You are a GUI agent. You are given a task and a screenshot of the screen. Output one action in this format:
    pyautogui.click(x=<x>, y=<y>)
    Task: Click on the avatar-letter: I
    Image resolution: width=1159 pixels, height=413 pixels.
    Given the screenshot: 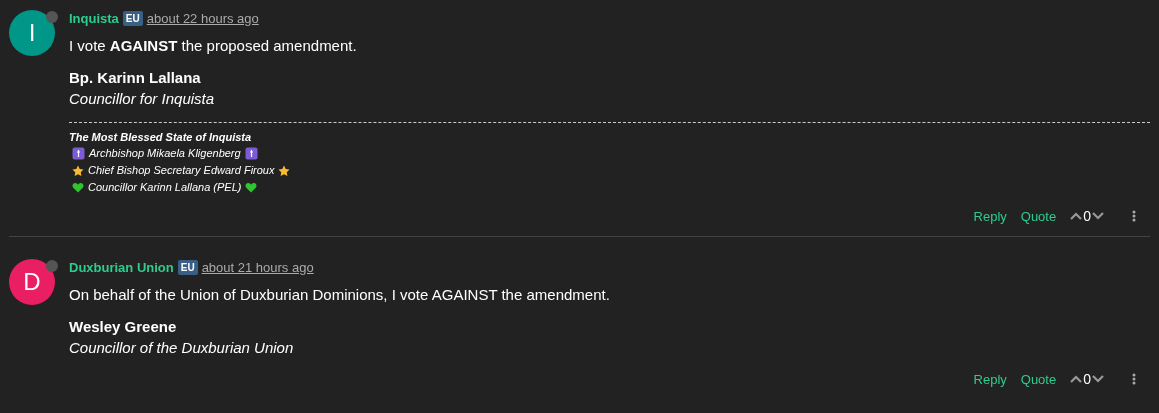 What is the action you would take?
    pyautogui.click(x=32, y=33)
    